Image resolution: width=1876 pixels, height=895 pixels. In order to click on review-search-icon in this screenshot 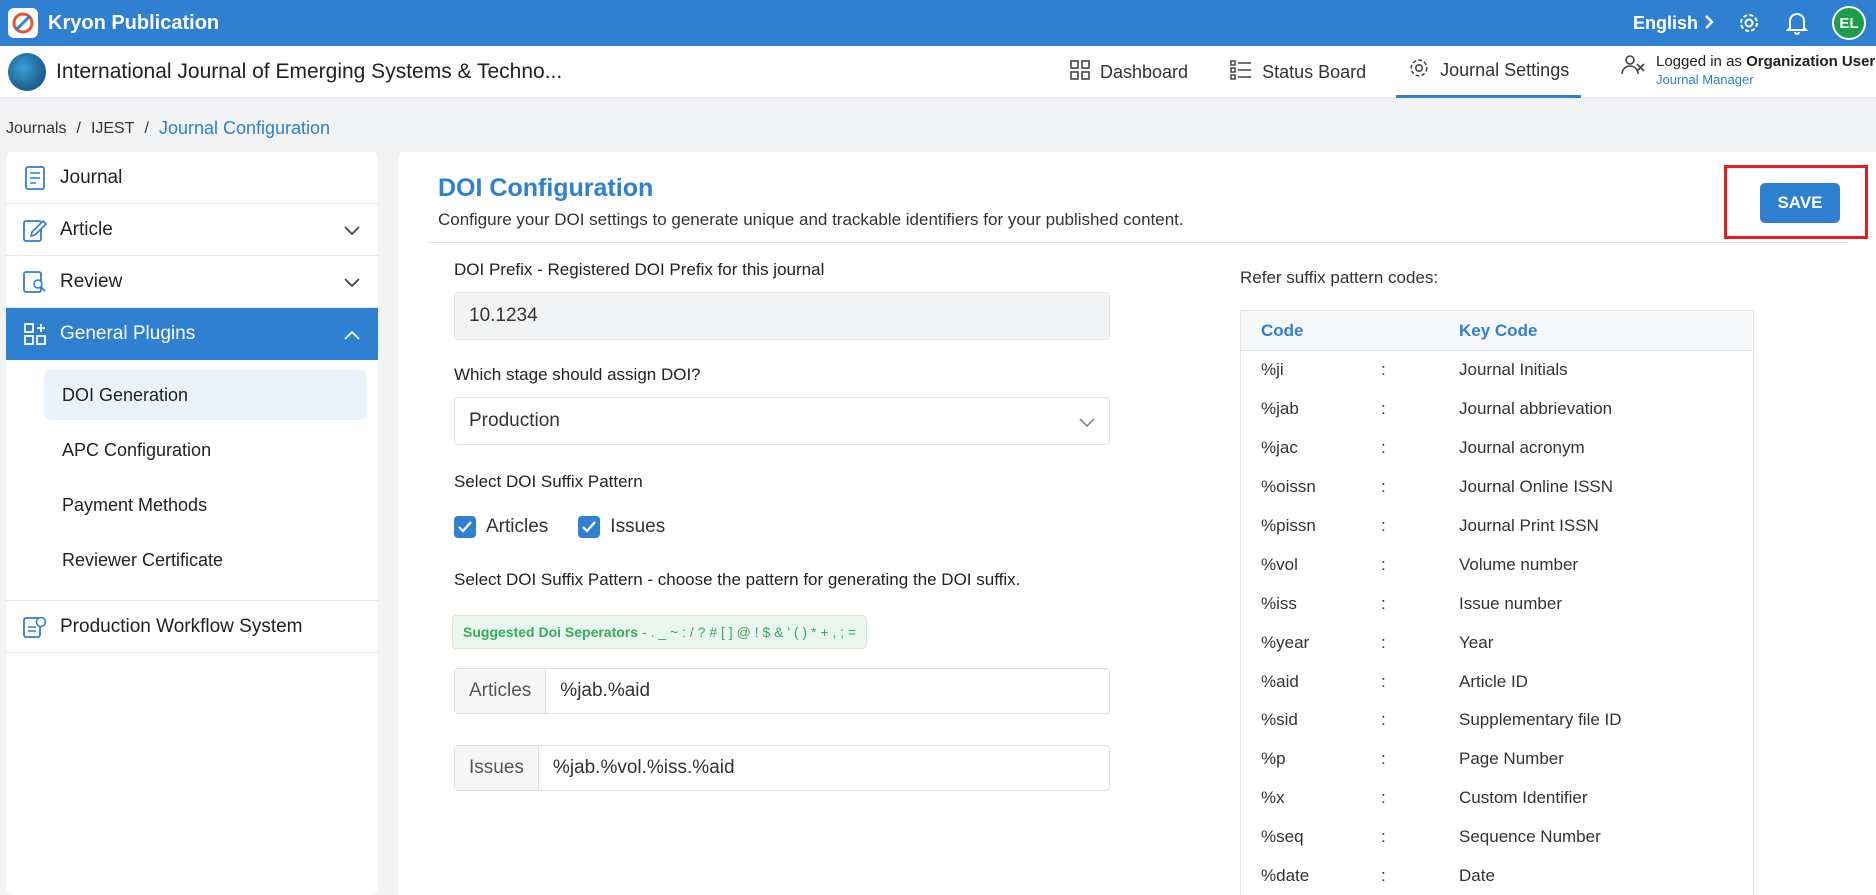, I will do `click(35, 282)`.